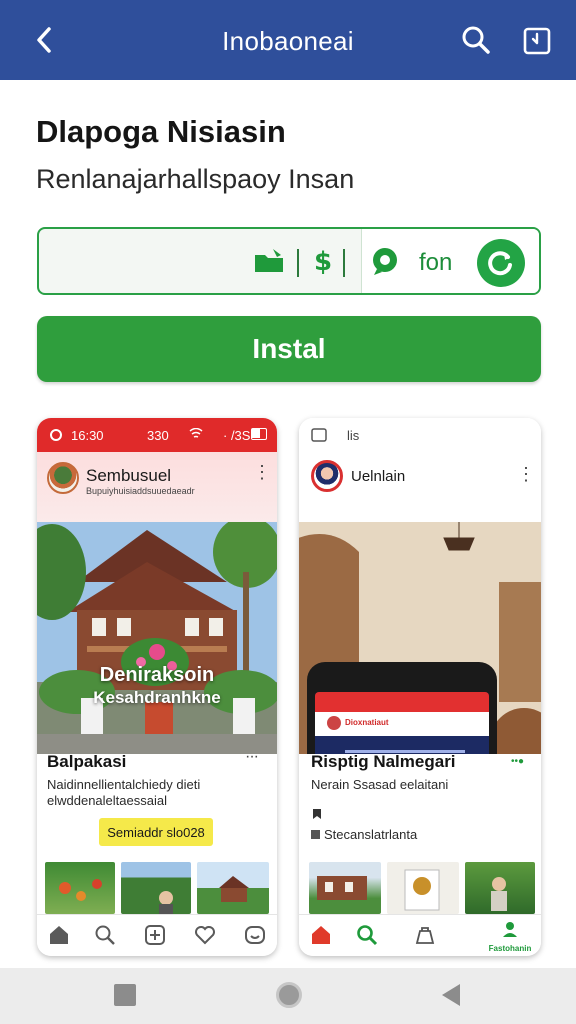  What do you see at coordinates (425, 935) in the screenshot?
I see `bag-icon` at bounding box center [425, 935].